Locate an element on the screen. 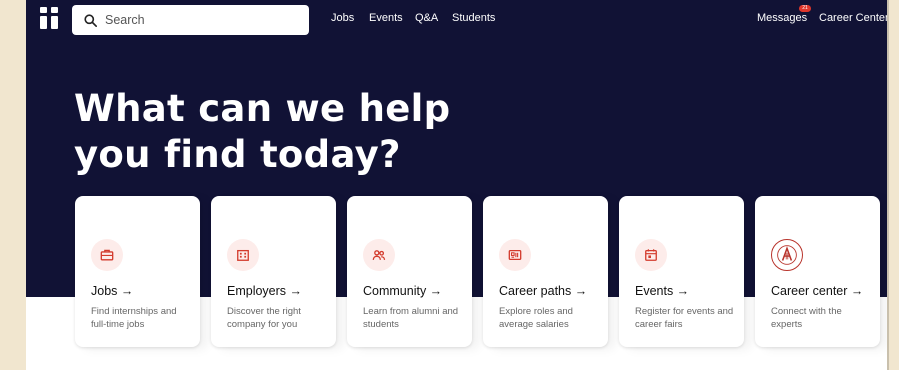  card-community-title: Community → is located at coordinates (403, 291).